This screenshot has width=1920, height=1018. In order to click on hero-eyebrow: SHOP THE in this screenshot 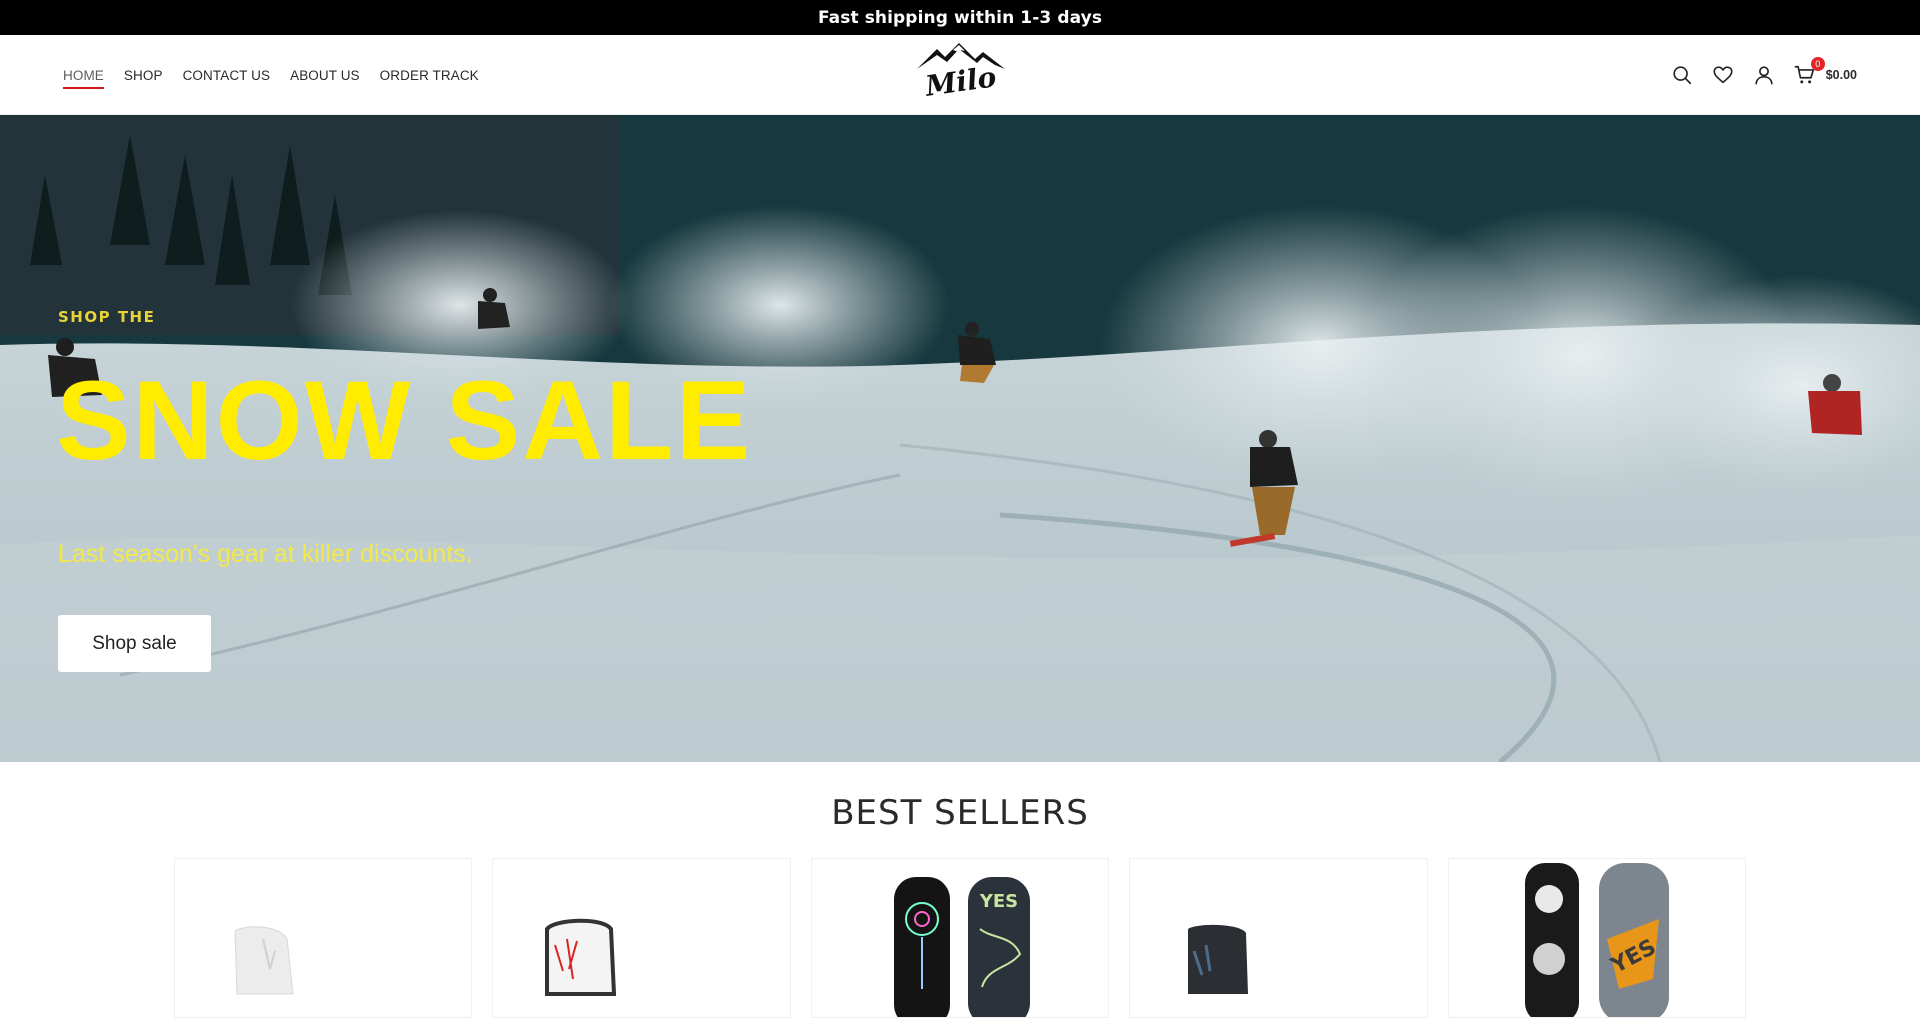, I will do `click(107, 317)`.